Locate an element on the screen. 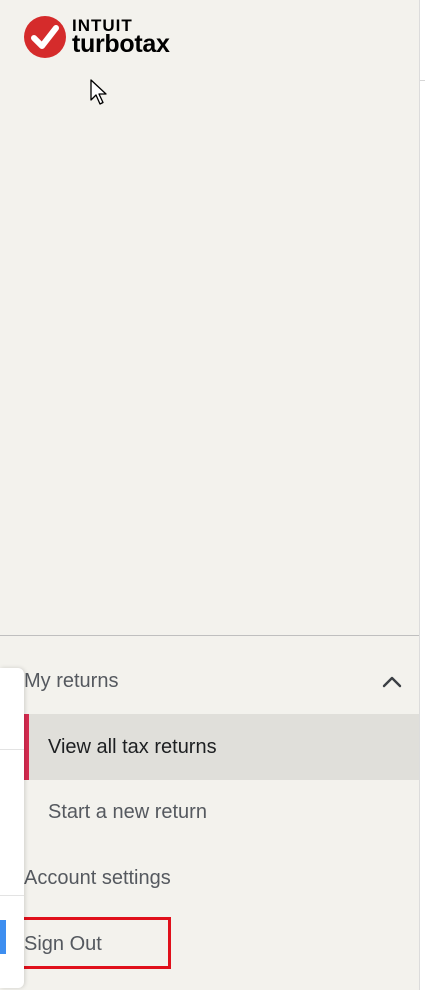 The image size is (425, 990). sign-out-highlight is located at coordinates (94, 943).